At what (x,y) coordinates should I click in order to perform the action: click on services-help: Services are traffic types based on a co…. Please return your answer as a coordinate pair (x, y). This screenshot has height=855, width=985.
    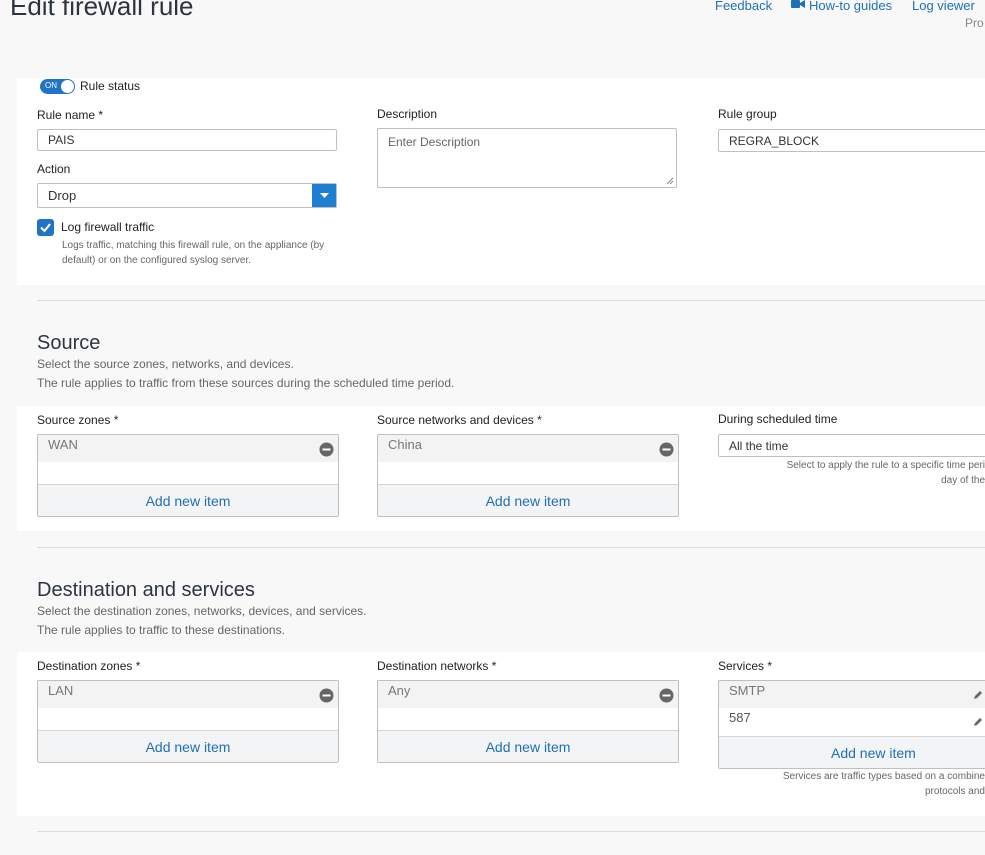
    Looking at the image, I should click on (884, 784).